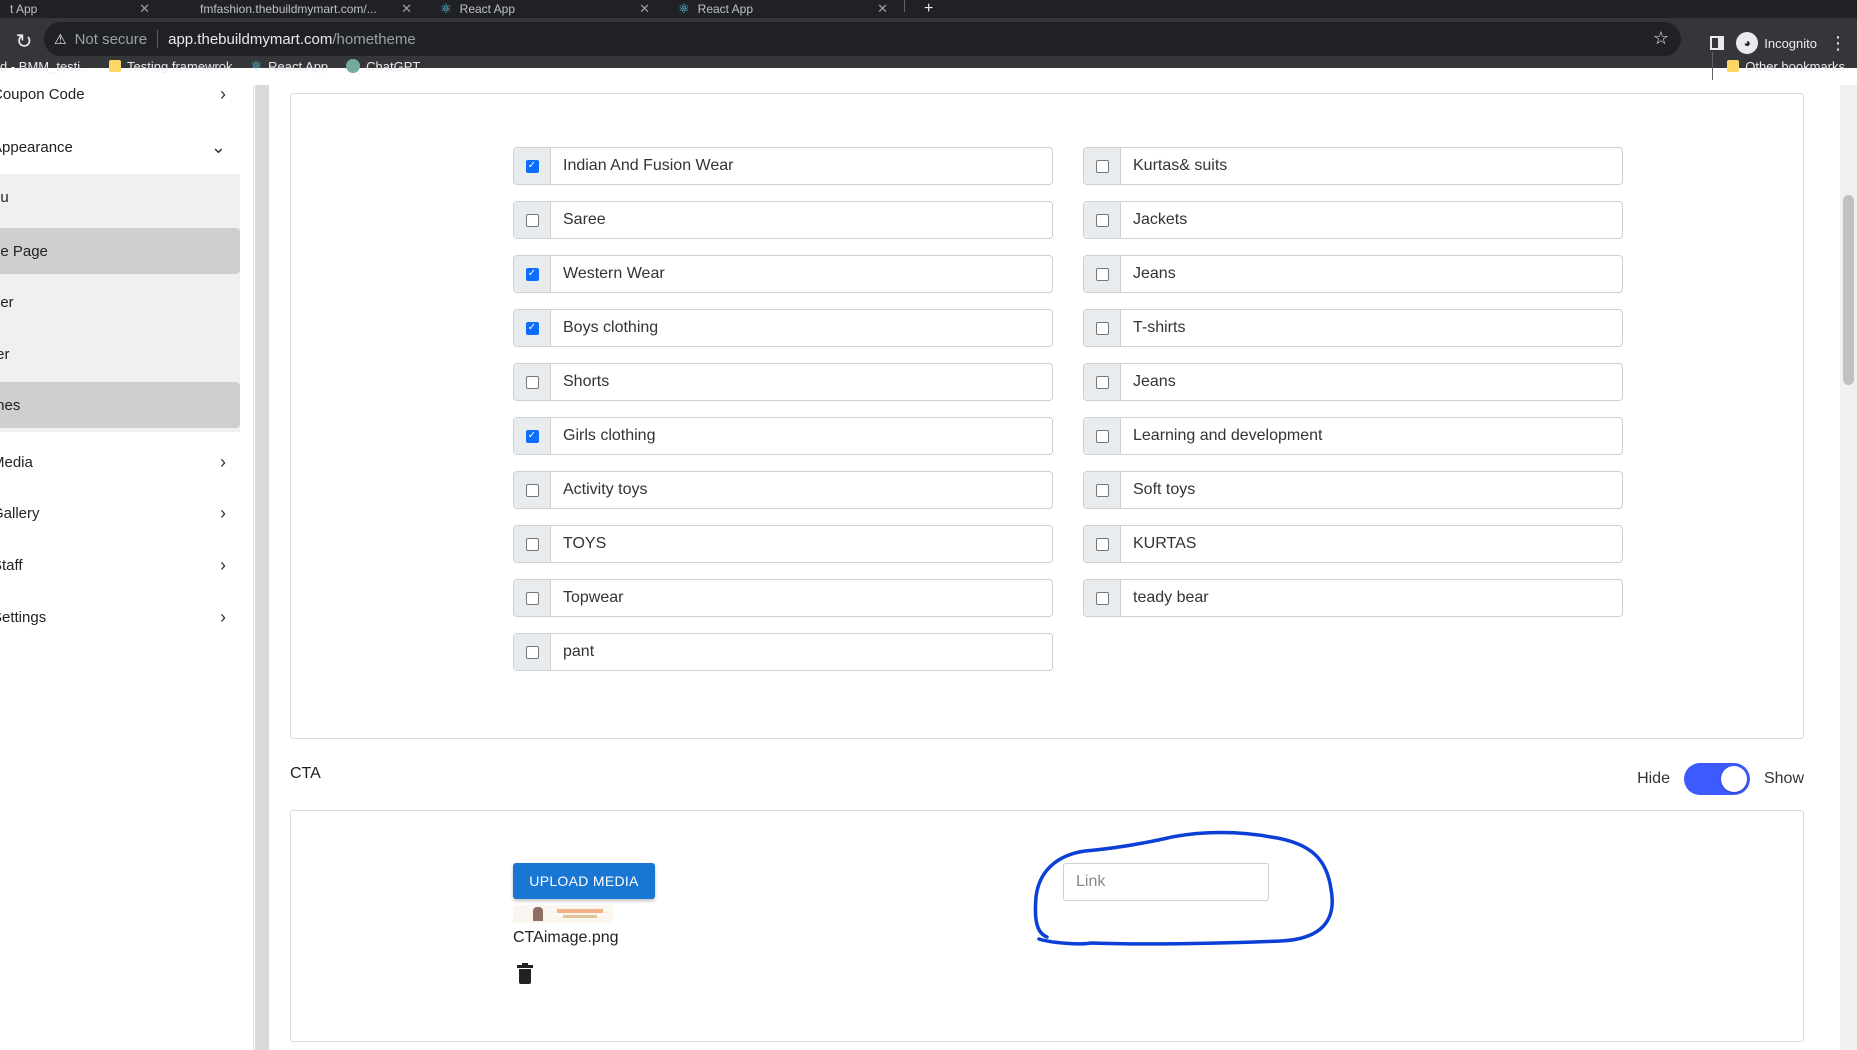  Describe the element at coordinates (1848, 290) in the screenshot. I see `scrollbar-thumb` at that location.